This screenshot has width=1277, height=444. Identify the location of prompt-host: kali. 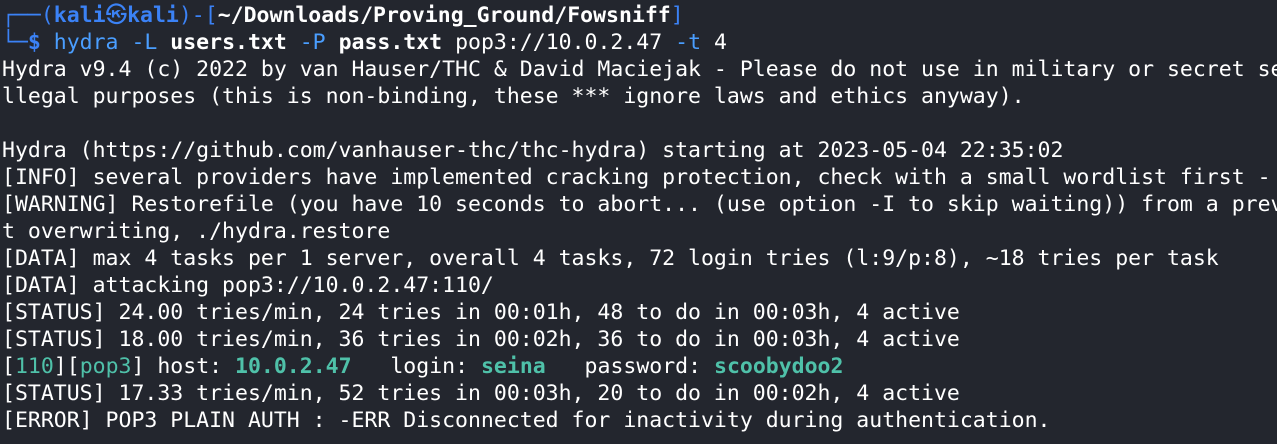
(153, 15).